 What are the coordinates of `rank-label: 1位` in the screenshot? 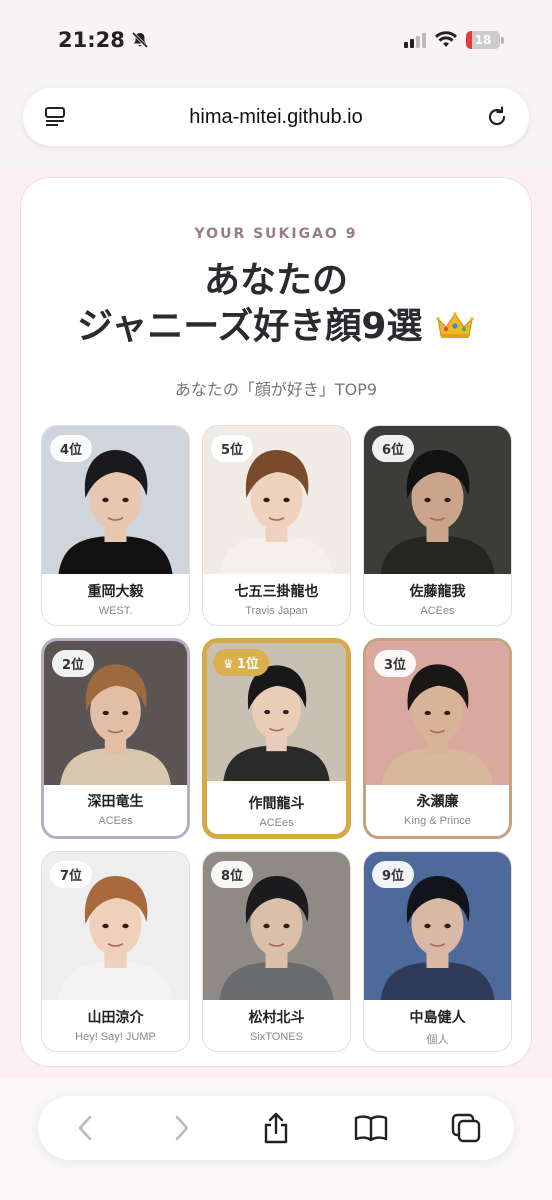 It's located at (247, 664).